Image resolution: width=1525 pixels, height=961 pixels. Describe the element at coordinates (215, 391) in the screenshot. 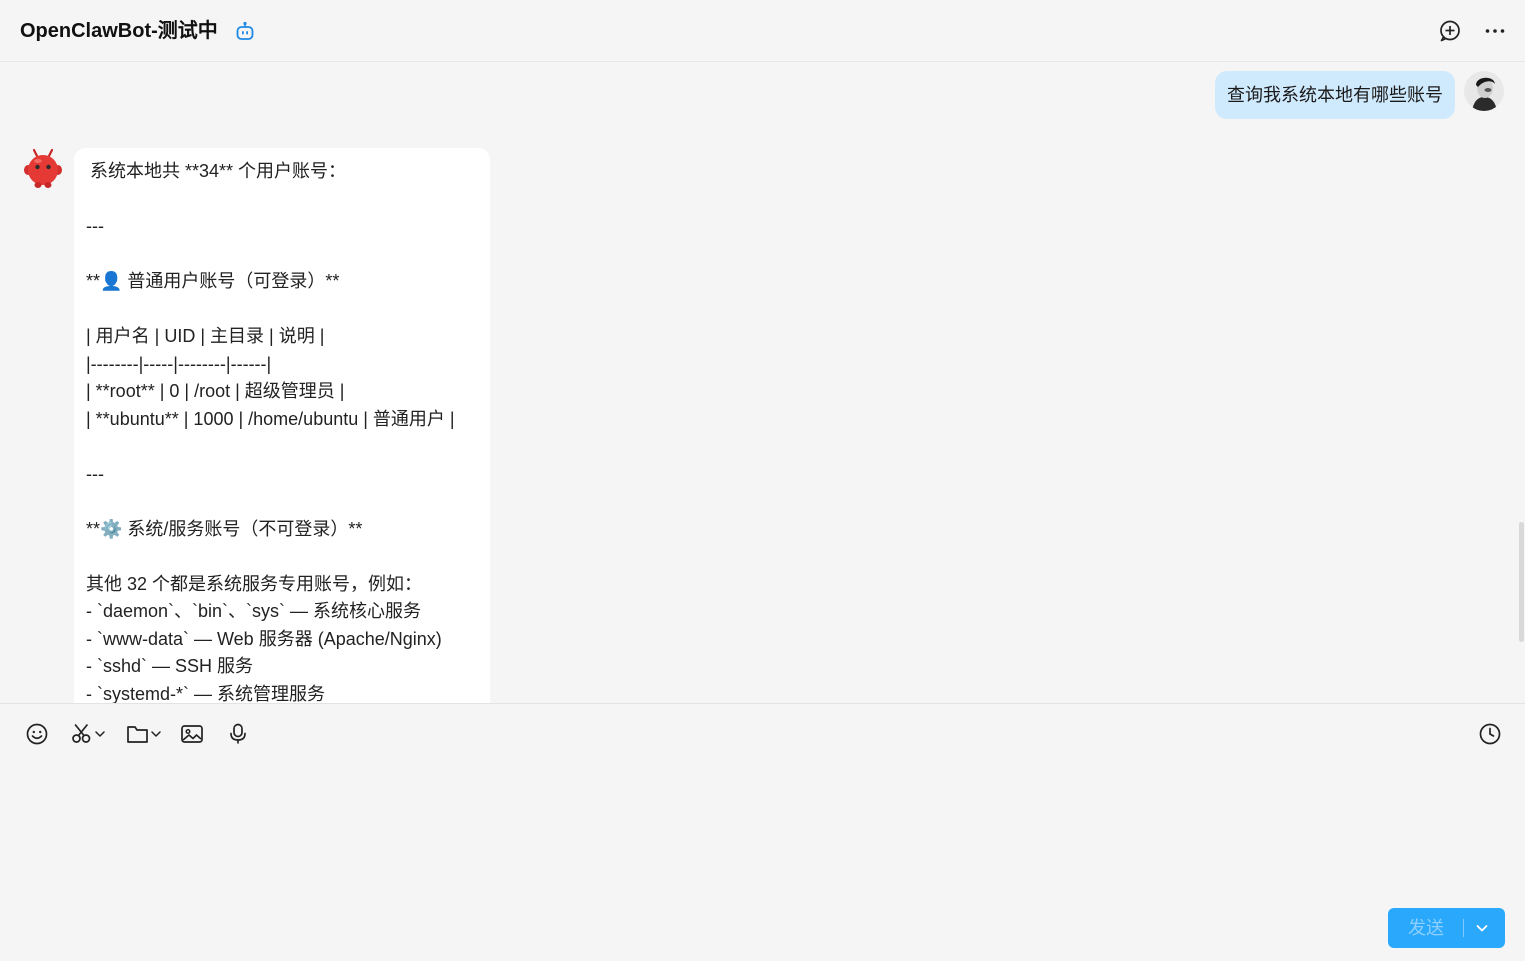

I see `bot-line: | **root** | 0 | /root | 超级管理员 |` at that location.